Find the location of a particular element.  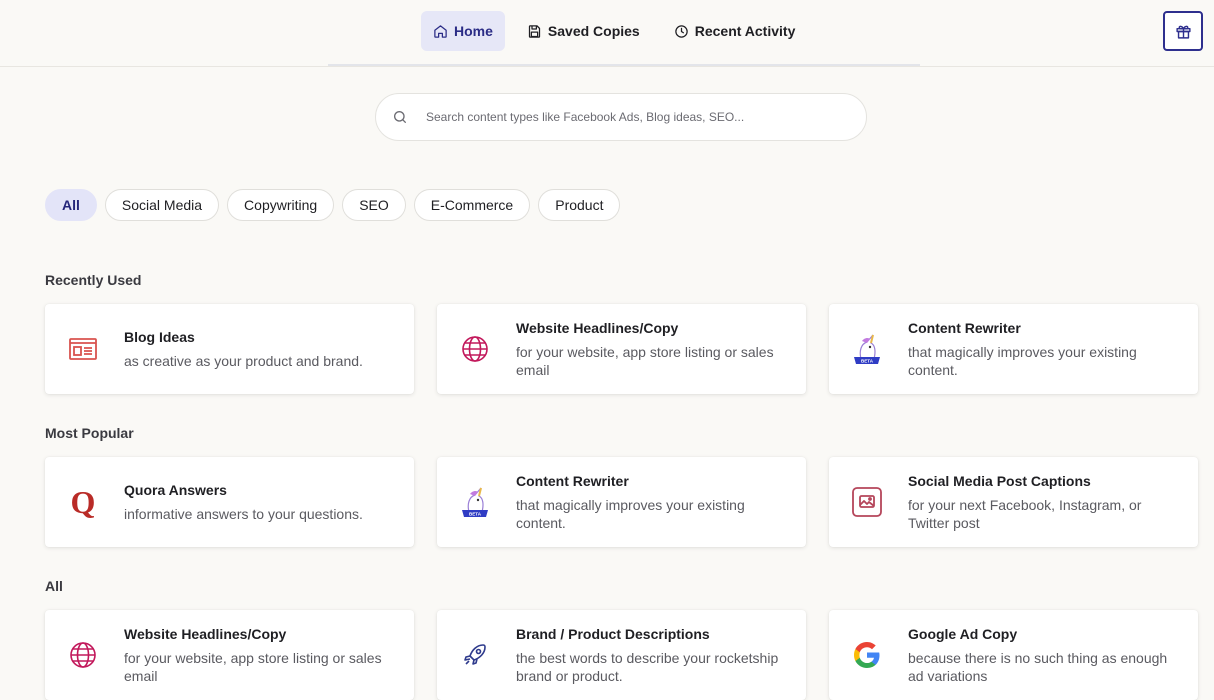

svg-text: Q is located at coordinates (83, 502).